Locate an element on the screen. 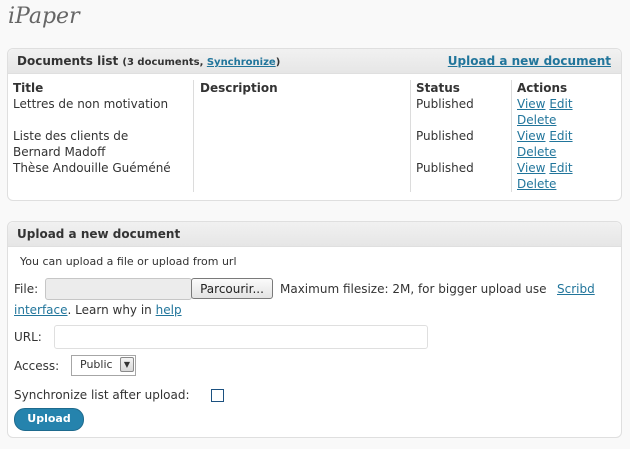  upload-heading: Upload a new document is located at coordinates (99, 234).